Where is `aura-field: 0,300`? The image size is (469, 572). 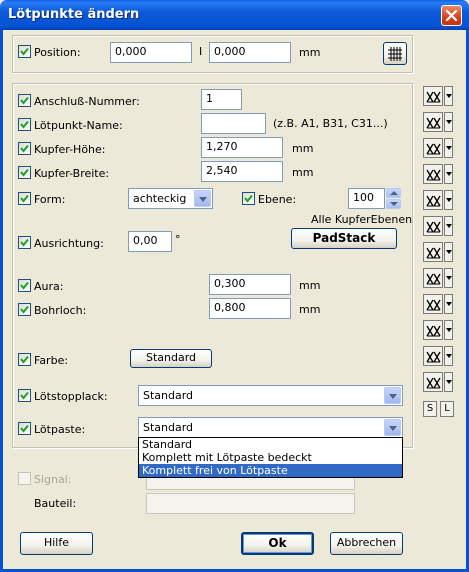
aura-field: 0,300 is located at coordinates (250, 284).